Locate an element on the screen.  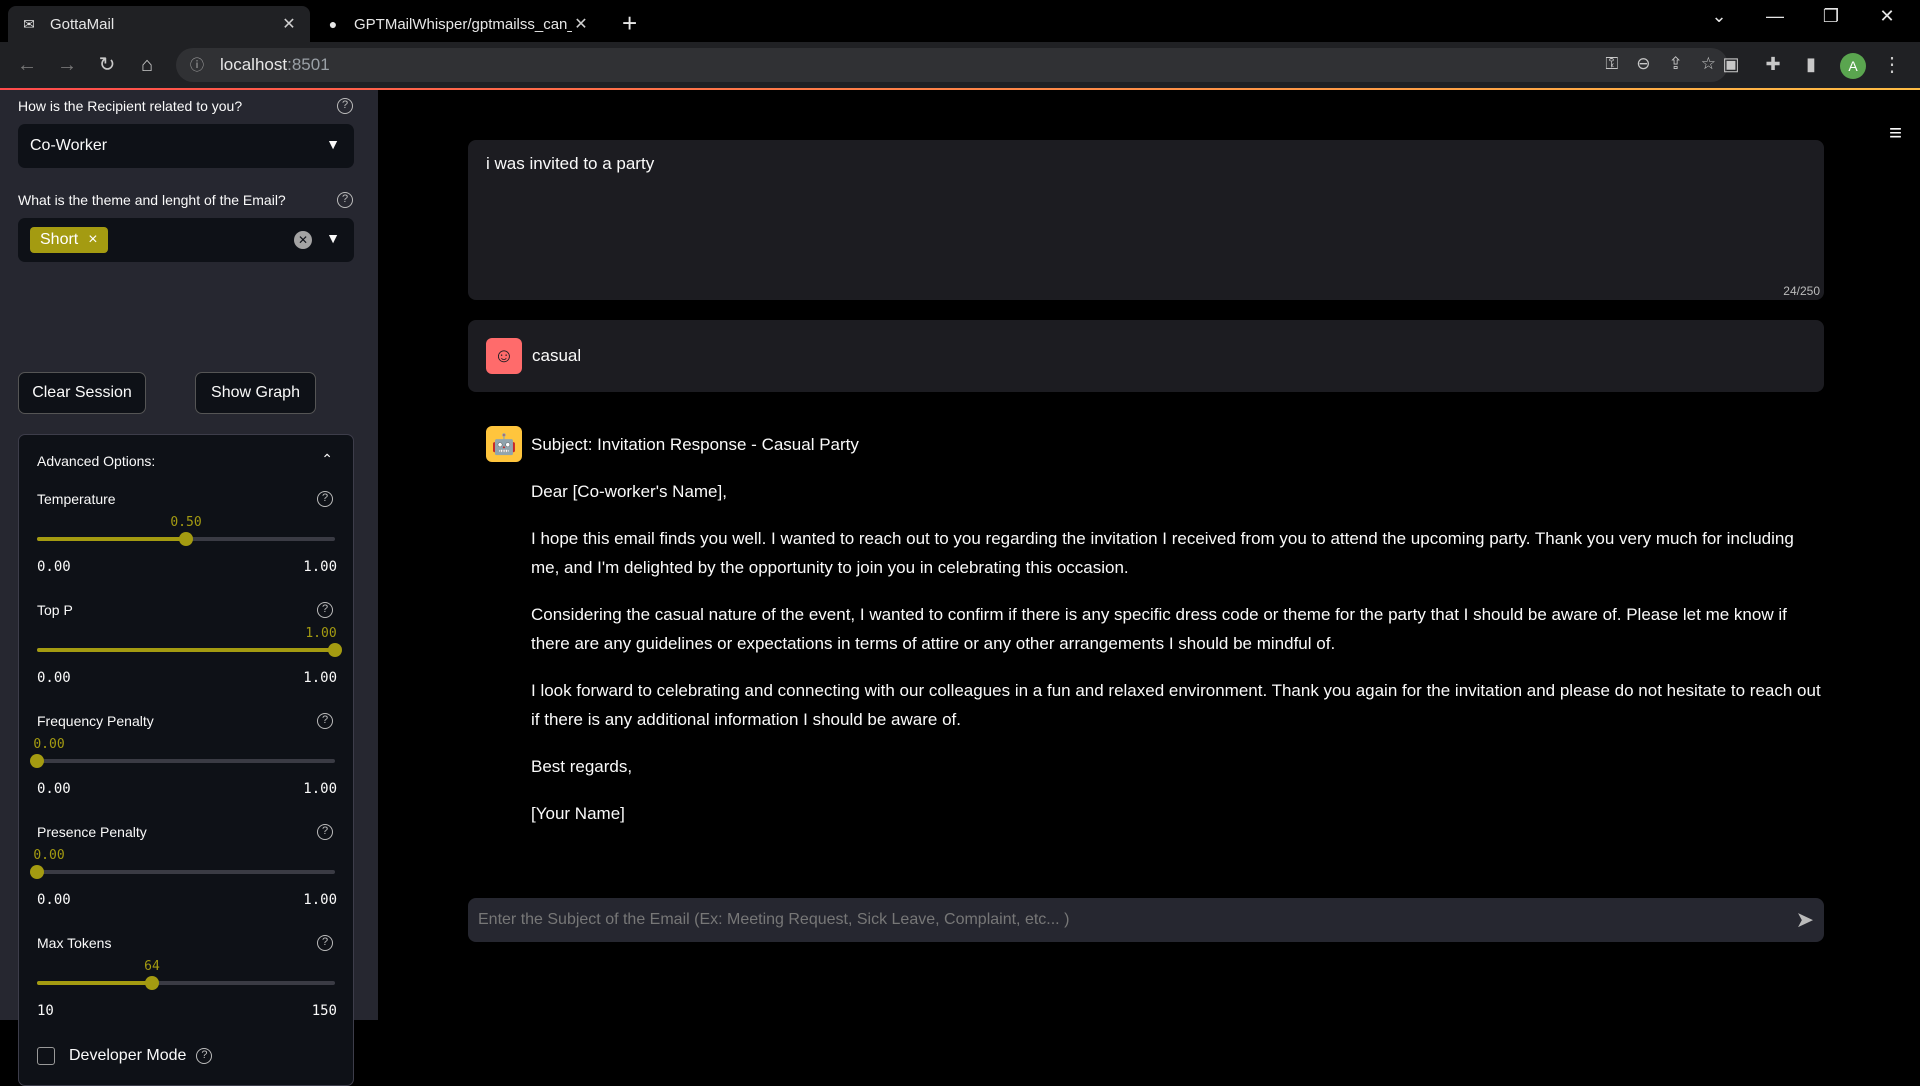
password-key-icon: ⚿ is located at coordinates (1611, 64).